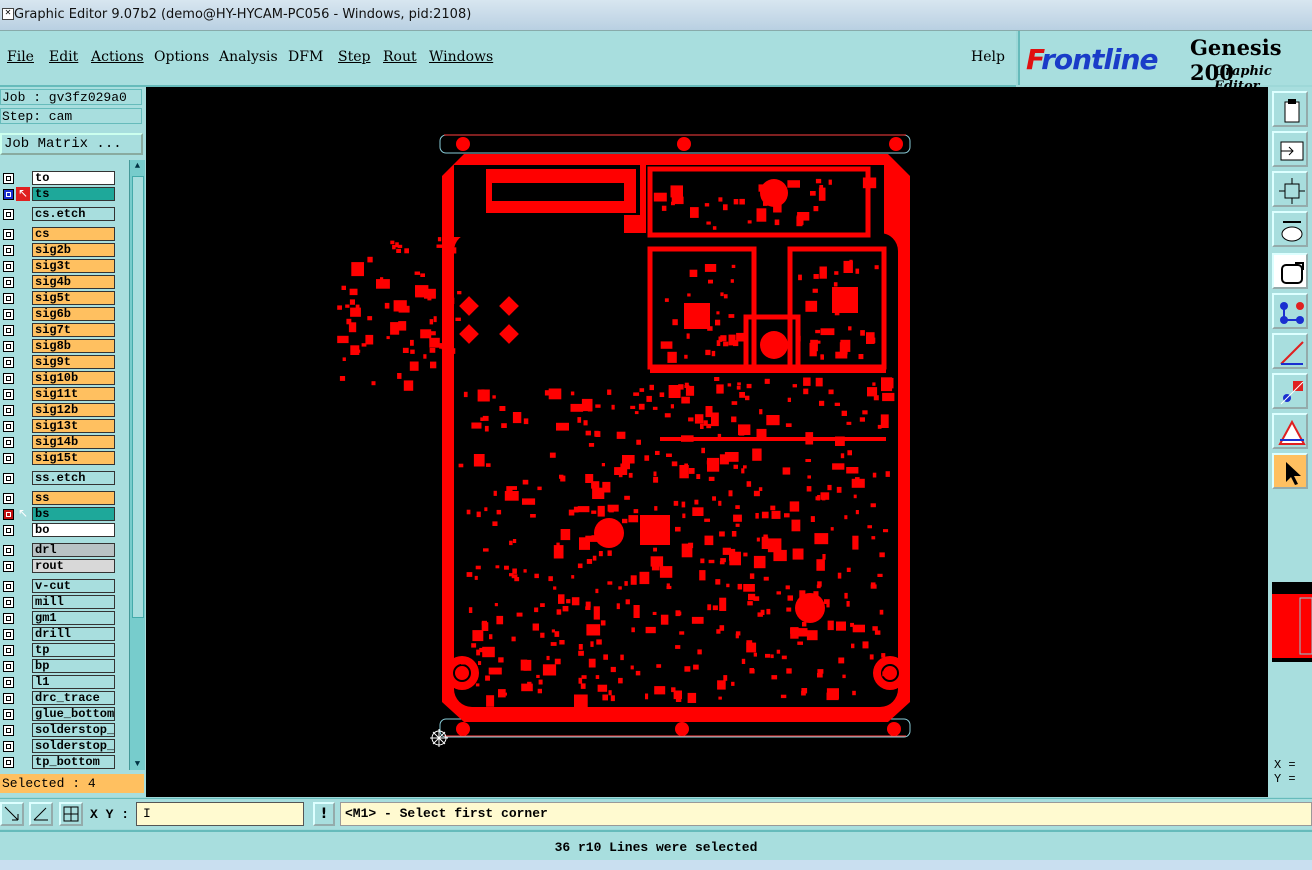 This screenshot has width=1312, height=870. I want to click on menu-file: File, so click(20, 57).